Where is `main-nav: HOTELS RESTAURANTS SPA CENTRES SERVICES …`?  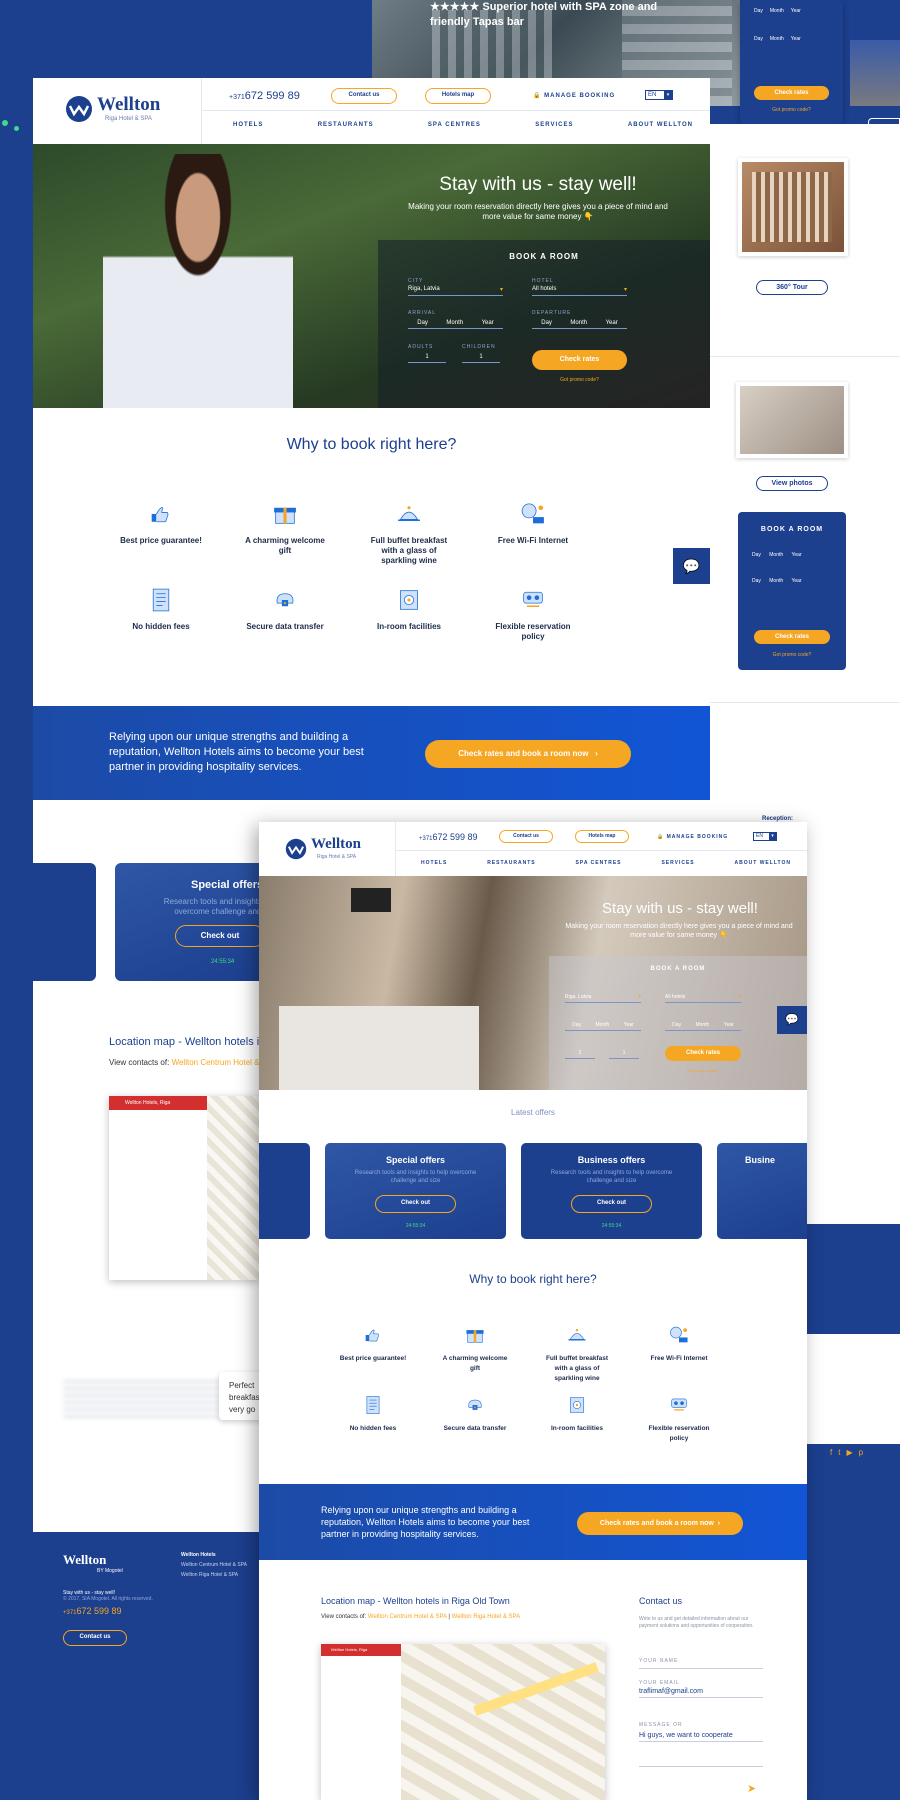
main-nav: HOTELS RESTAURANTS SPA CENTRES SERVICES … is located at coordinates (606, 863).